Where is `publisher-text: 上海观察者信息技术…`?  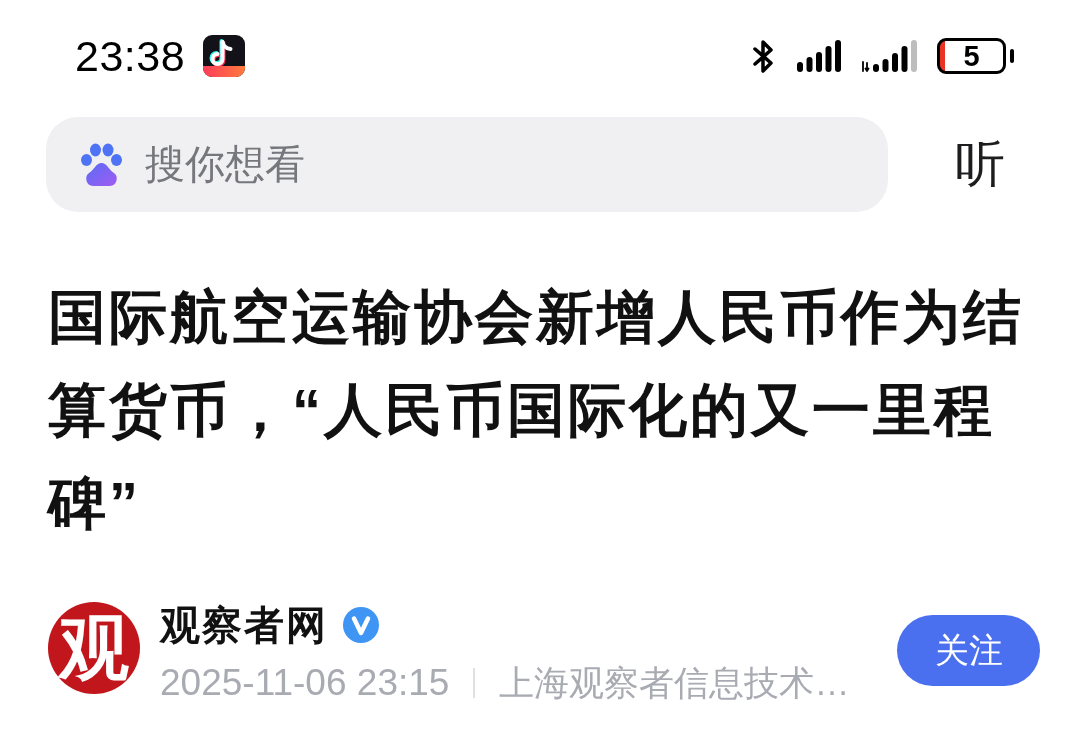 publisher-text: 上海观察者信息技术… is located at coordinates (674, 682).